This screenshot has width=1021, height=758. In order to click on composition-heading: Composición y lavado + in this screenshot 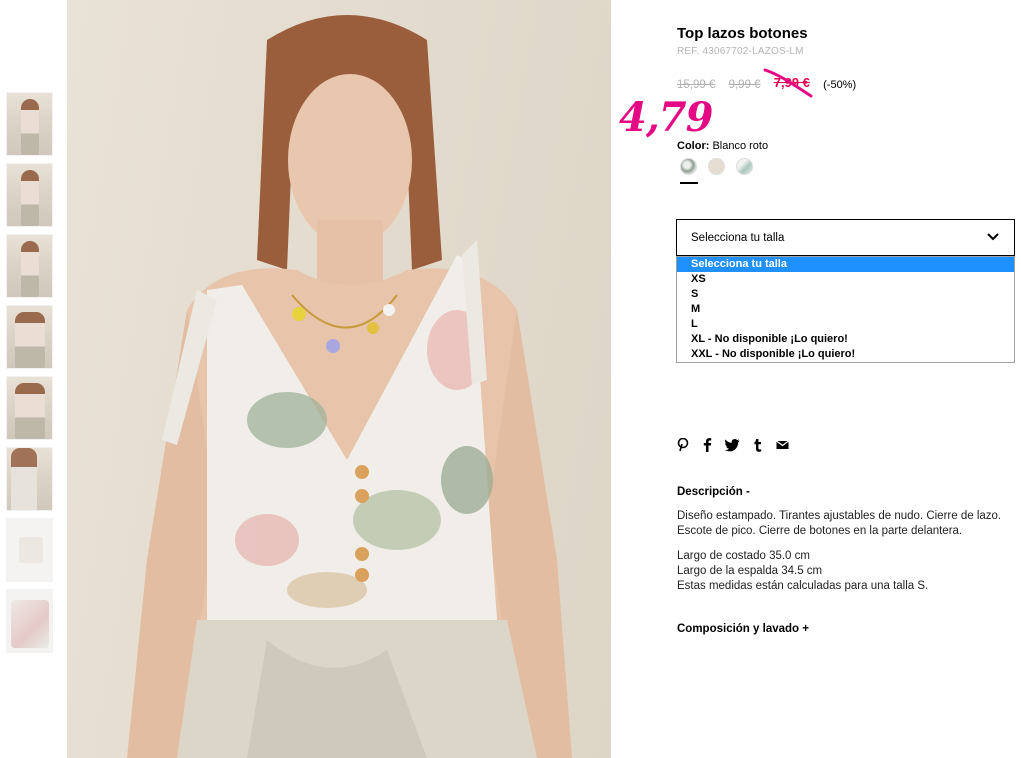, I will do `click(743, 629)`.